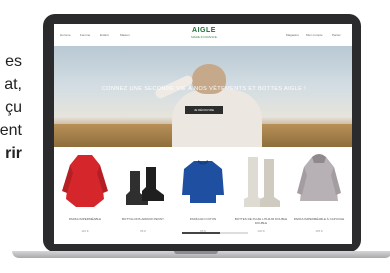 This screenshot has width=390, height=273. I want to click on nav-link-enfant: Enfant, so click(104, 35).